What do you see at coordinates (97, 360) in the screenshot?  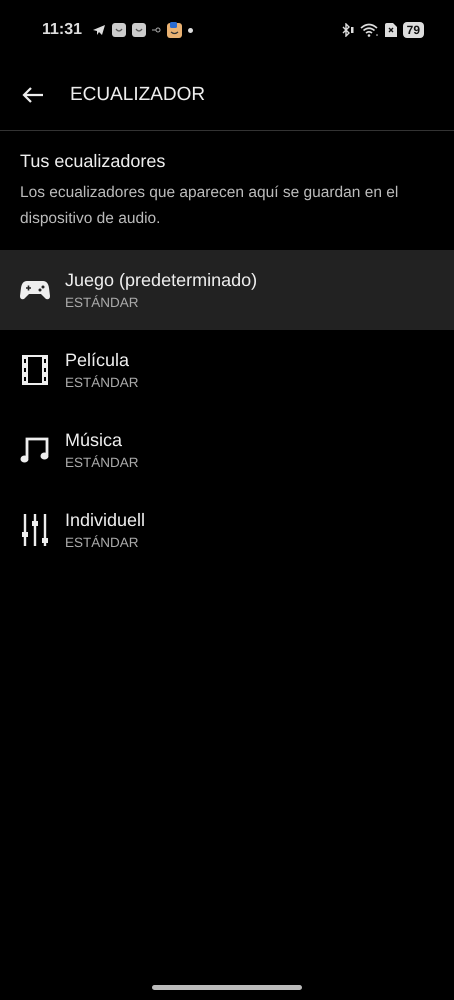 I see `equalizer-name: Película` at bounding box center [97, 360].